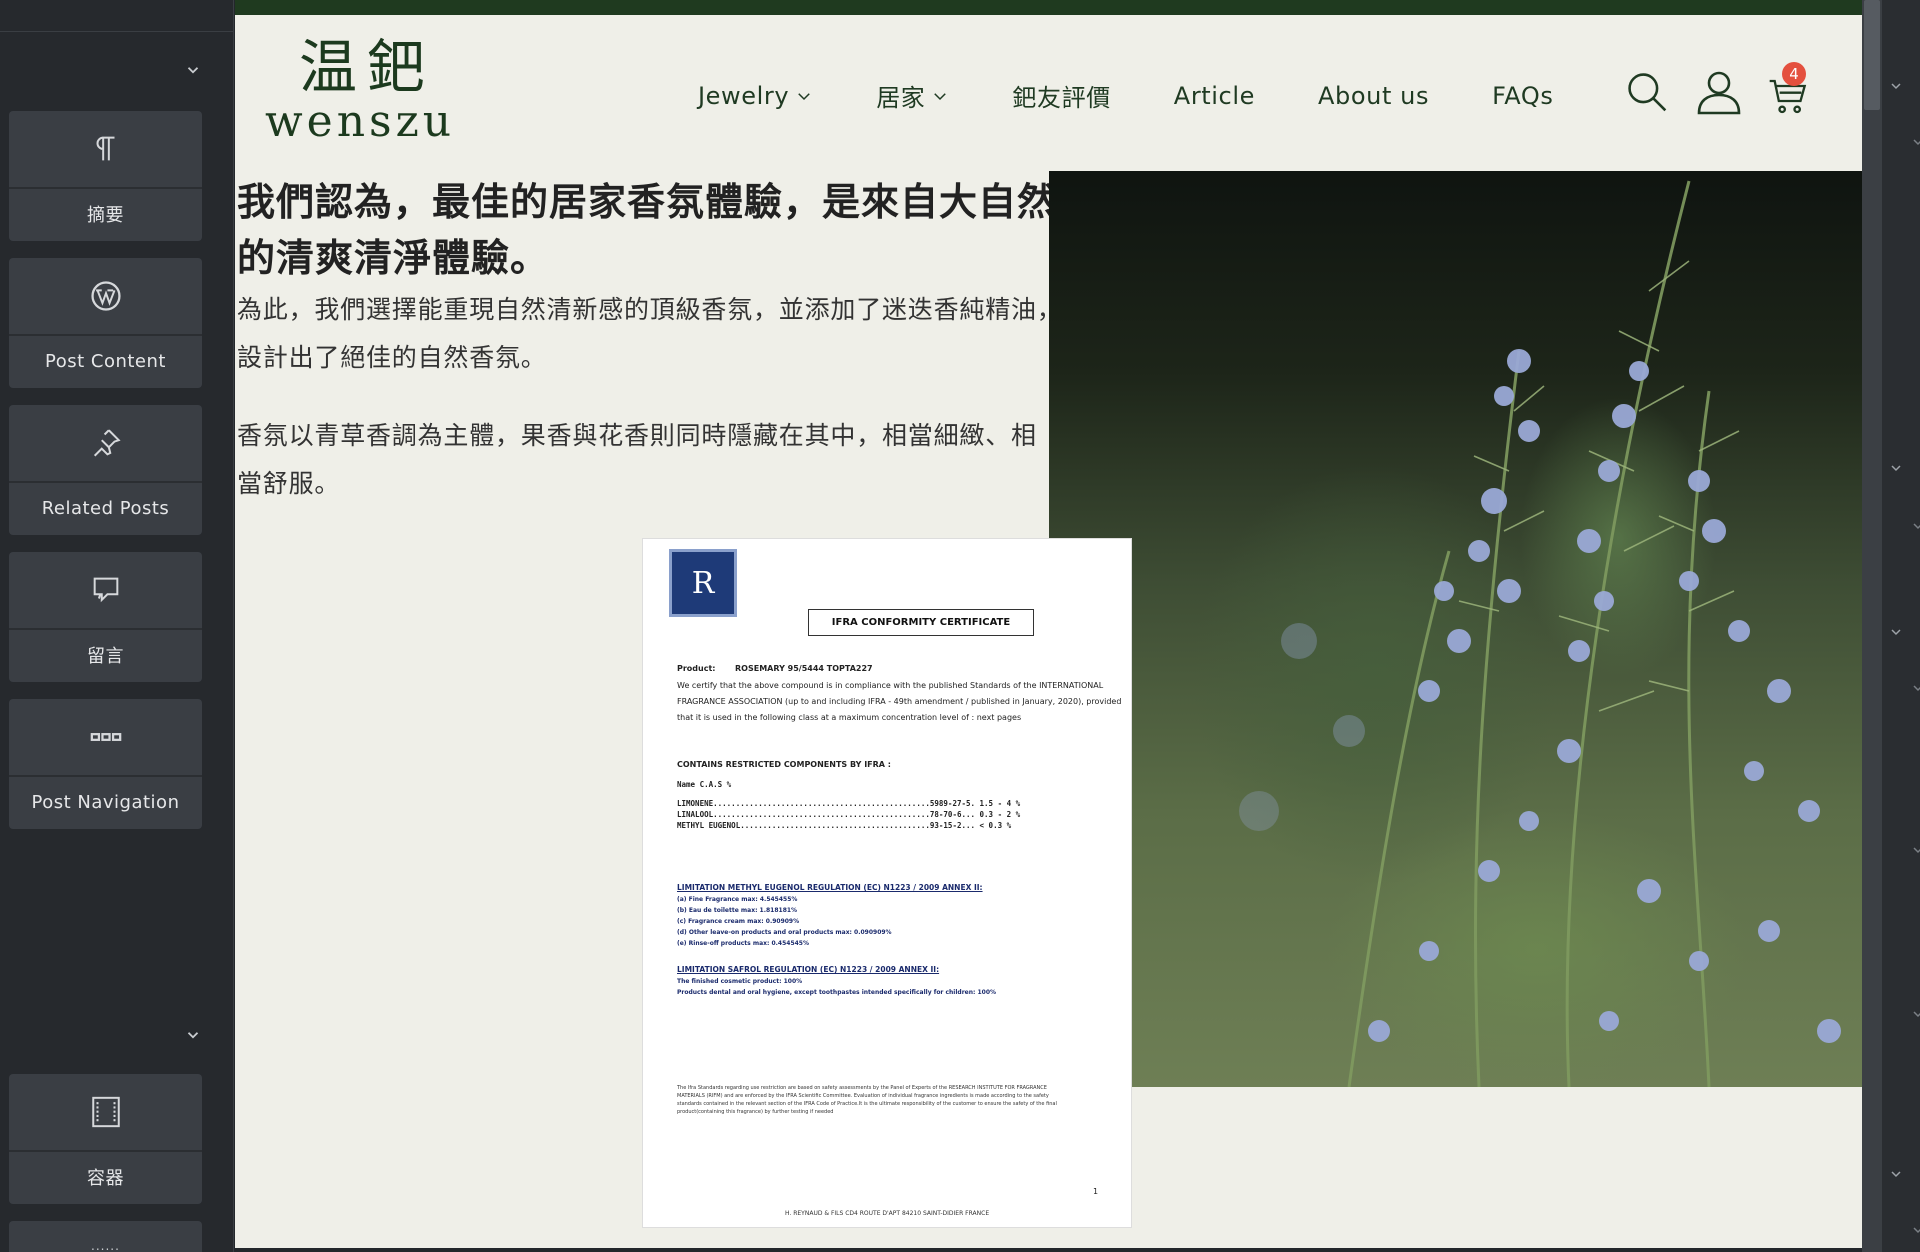 The width and height of the screenshot is (1920, 1252). Describe the element at coordinates (105, 297) in the screenshot. I see `wordpress-icon` at that location.